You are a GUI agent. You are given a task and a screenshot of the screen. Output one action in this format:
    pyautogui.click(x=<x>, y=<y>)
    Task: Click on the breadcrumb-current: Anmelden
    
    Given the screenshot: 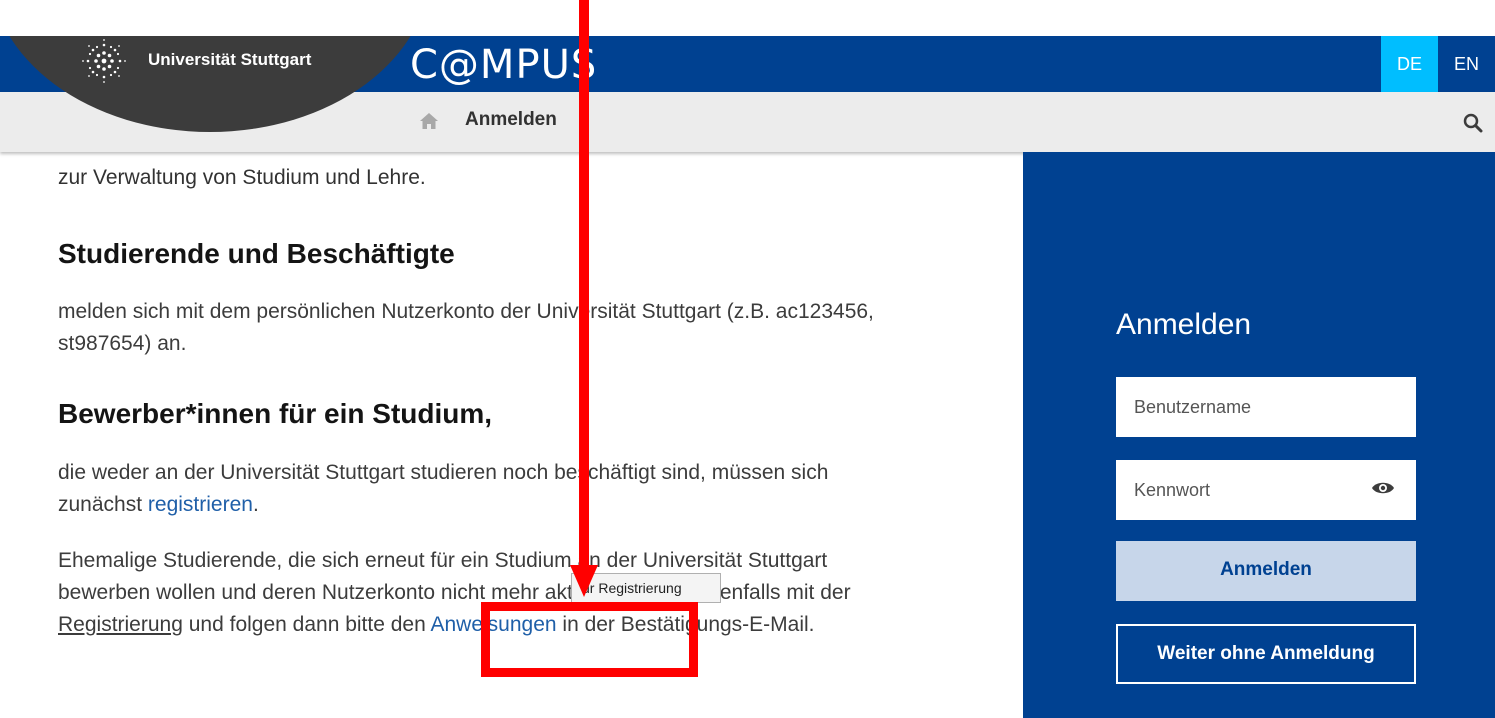 What is the action you would take?
    pyautogui.click(x=511, y=120)
    